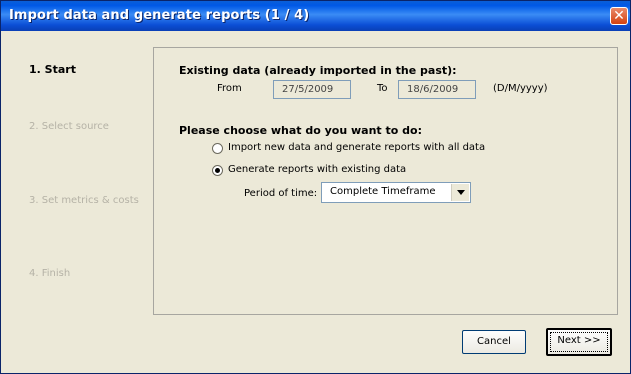 The image size is (631, 374). Describe the element at coordinates (437, 89) in the screenshot. I see `to-date-field: 18/6/2009` at that location.